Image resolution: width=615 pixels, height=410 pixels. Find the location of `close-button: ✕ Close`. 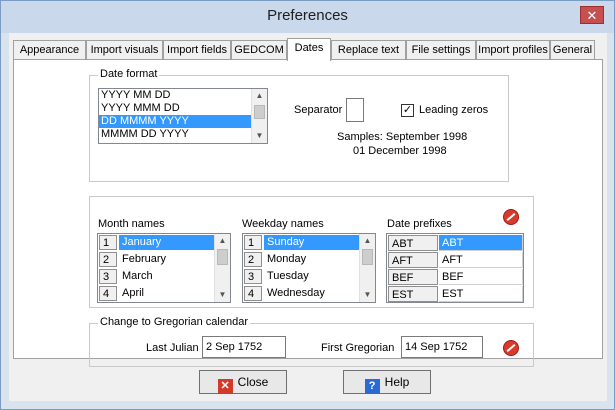

close-button: ✕ Close is located at coordinates (243, 382).